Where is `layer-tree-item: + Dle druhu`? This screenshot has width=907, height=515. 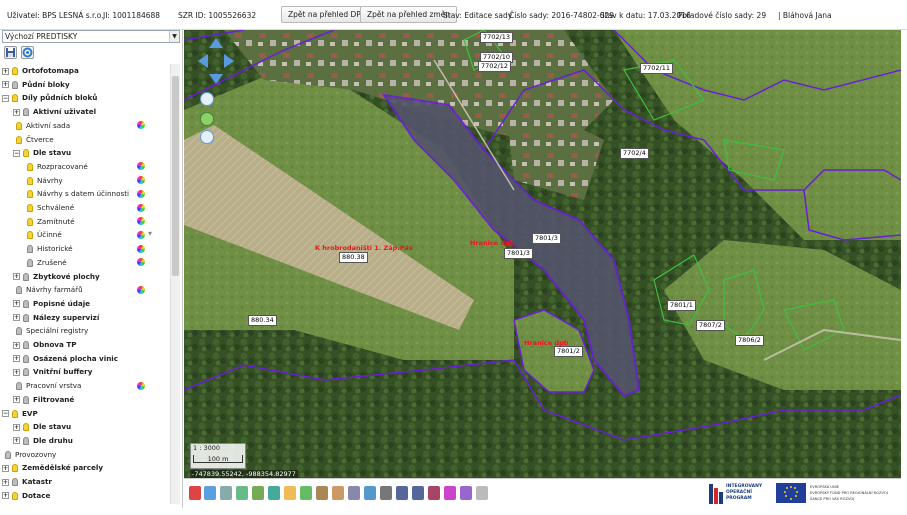 layer-tree-item: + Dle druhu is located at coordinates (43, 440).